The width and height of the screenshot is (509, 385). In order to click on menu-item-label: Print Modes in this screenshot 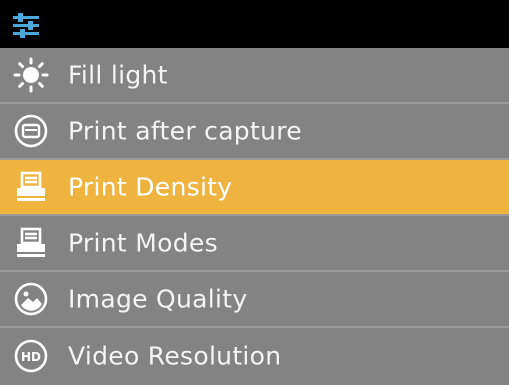, I will do `click(143, 243)`.